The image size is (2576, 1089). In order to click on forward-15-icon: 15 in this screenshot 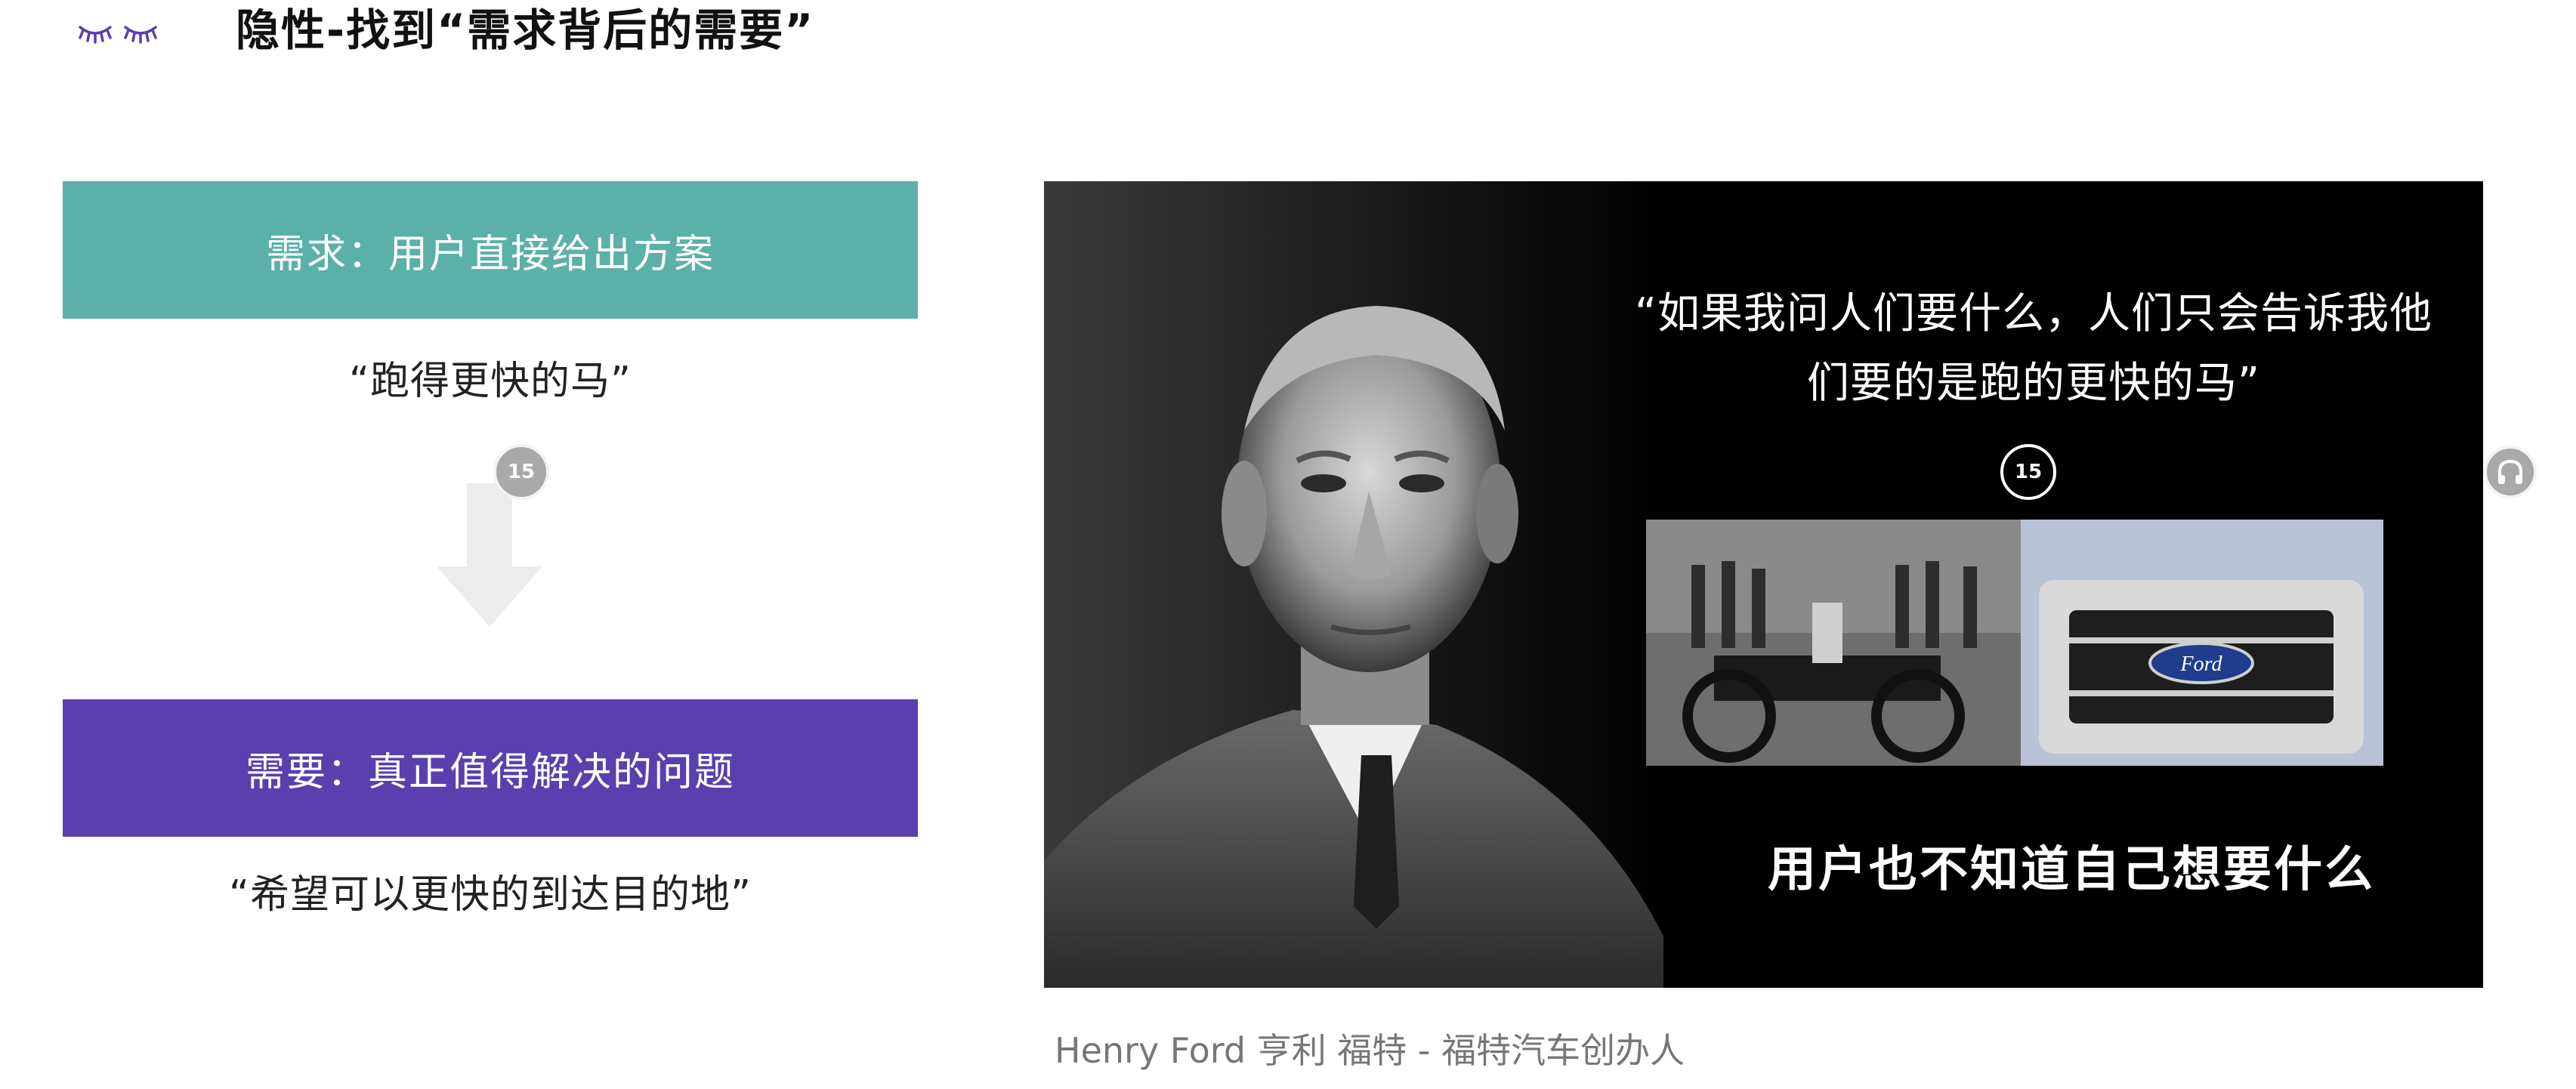, I will do `click(2028, 472)`.